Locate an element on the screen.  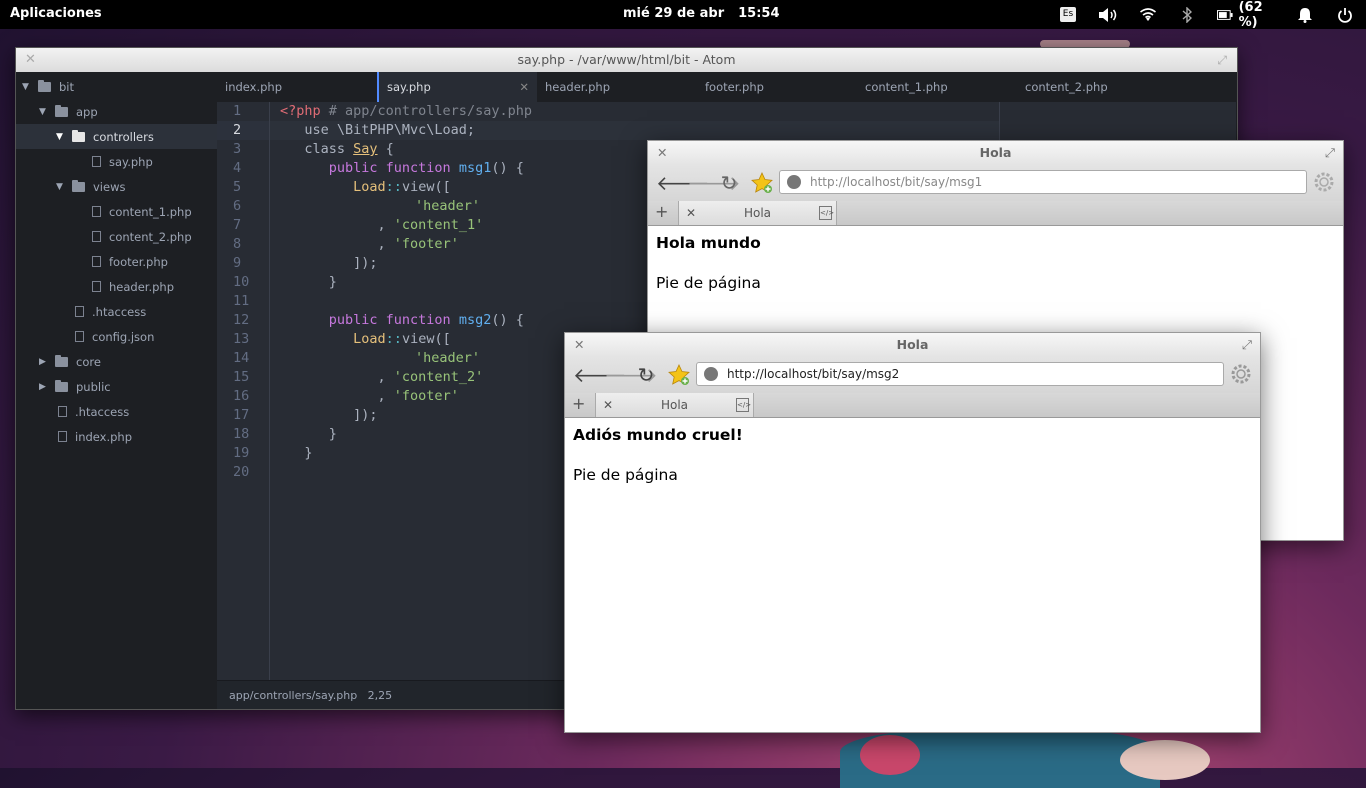
tree-file-content-1: content_1.php is located at coordinates (116, 211).